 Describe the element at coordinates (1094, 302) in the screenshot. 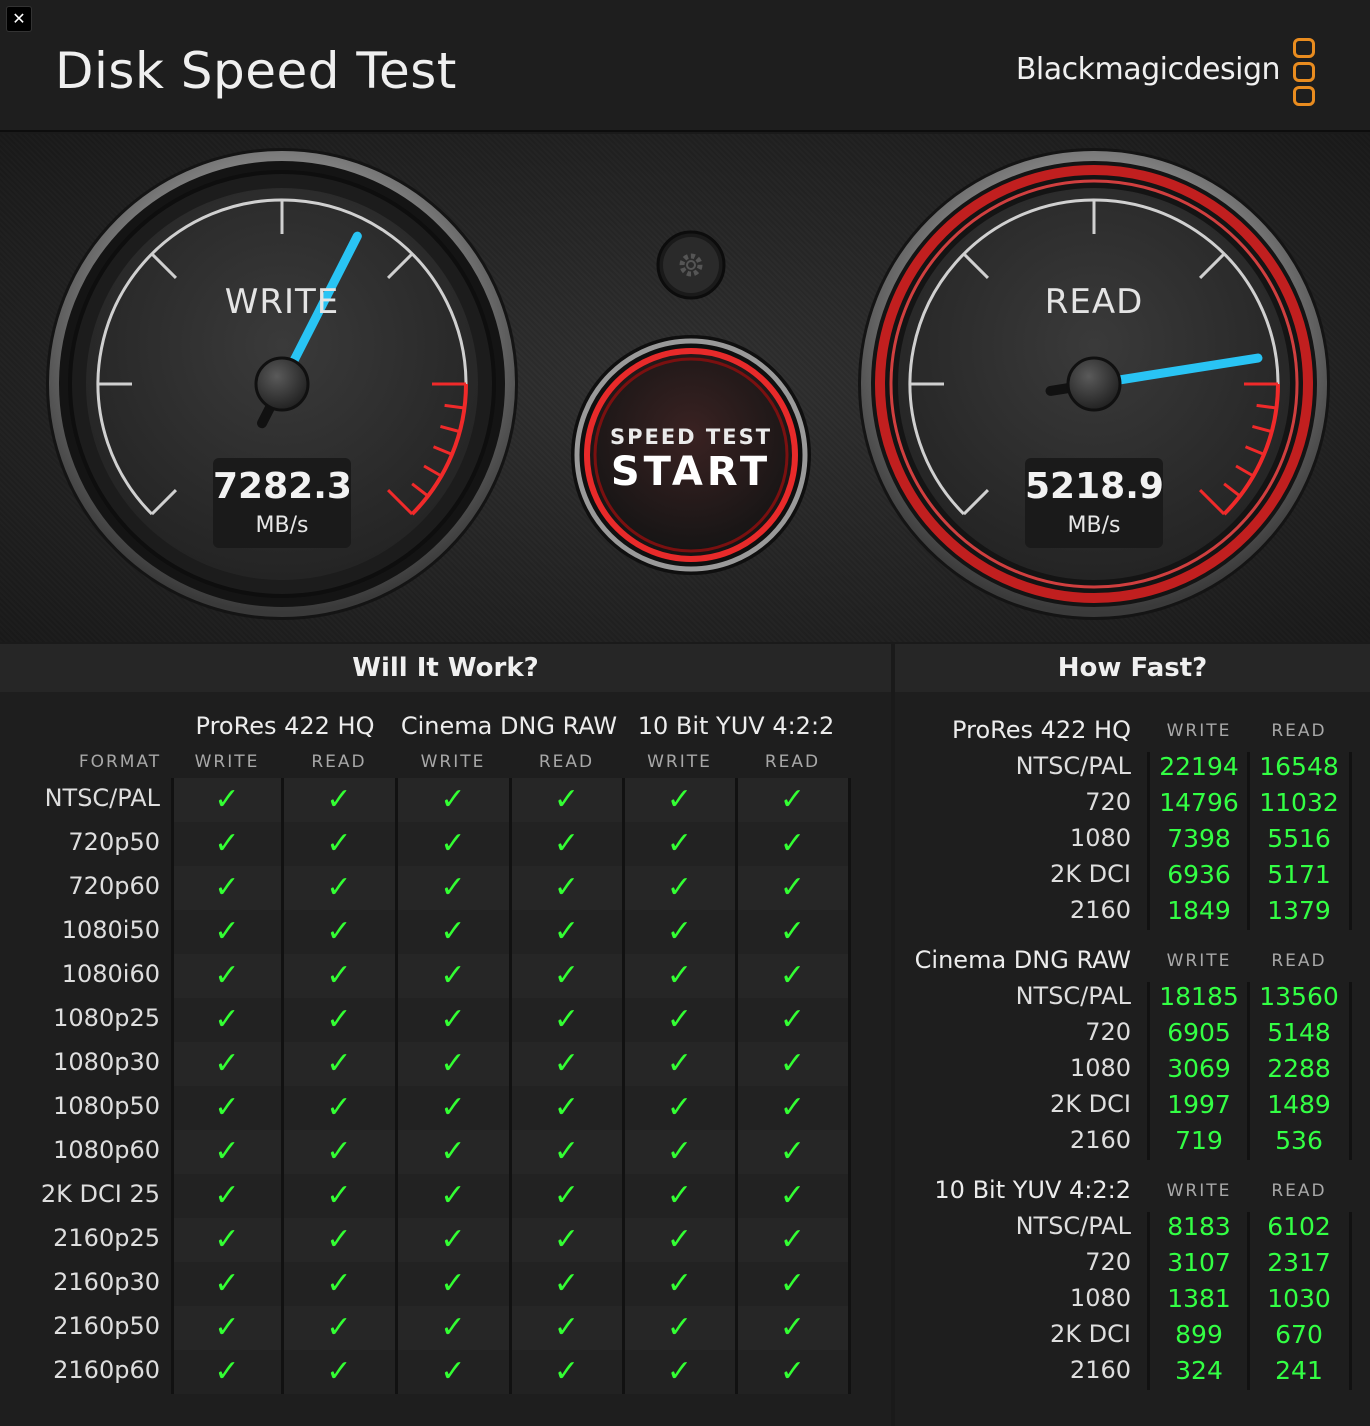

I see `read-gauge-label: READ` at that location.